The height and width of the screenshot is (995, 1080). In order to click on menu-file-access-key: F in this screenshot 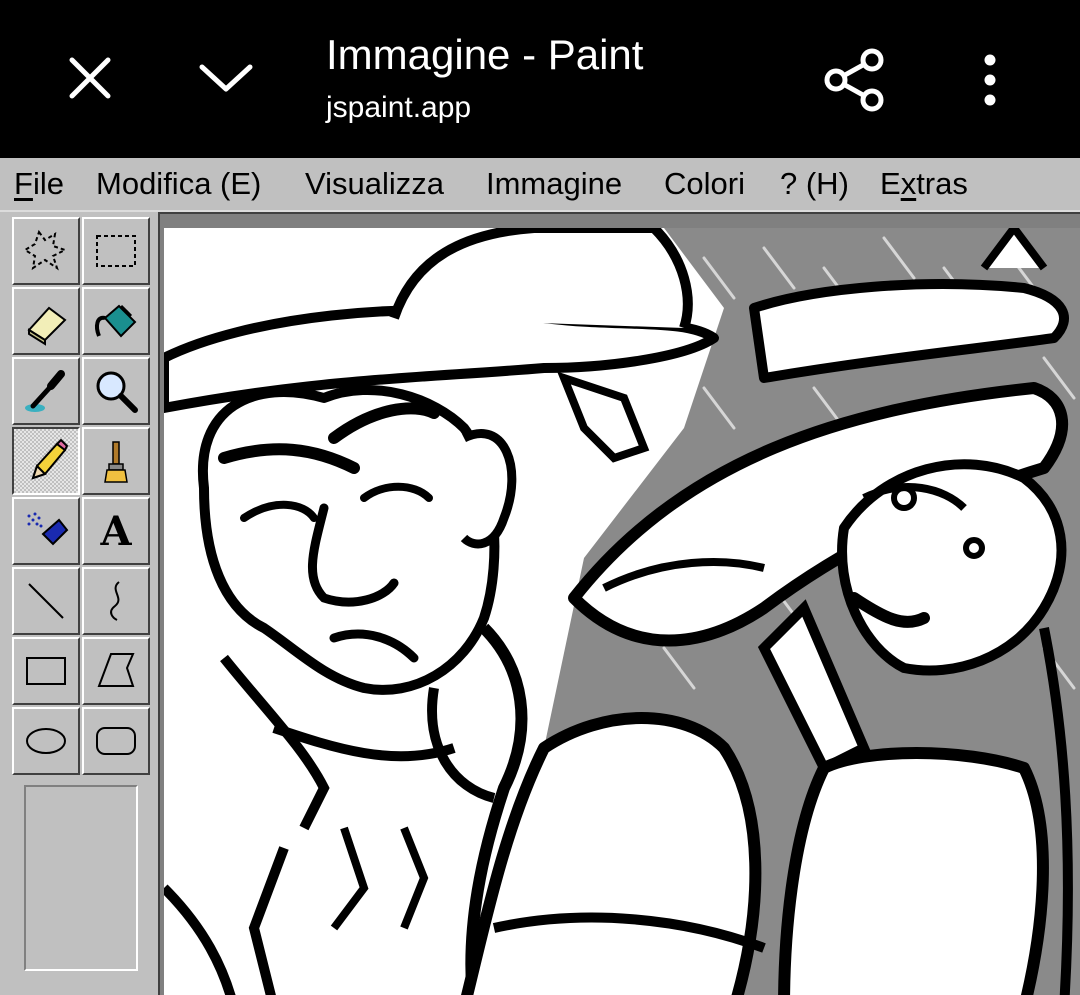, I will do `click(23, 183)`.